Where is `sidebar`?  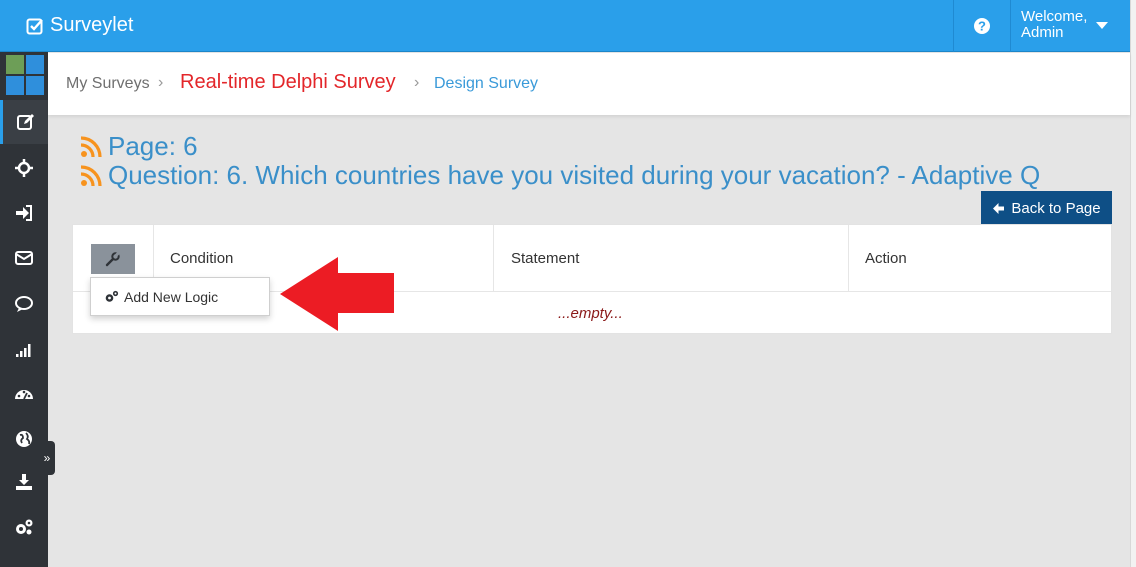
sidebar is located at coordinates (24, 309).